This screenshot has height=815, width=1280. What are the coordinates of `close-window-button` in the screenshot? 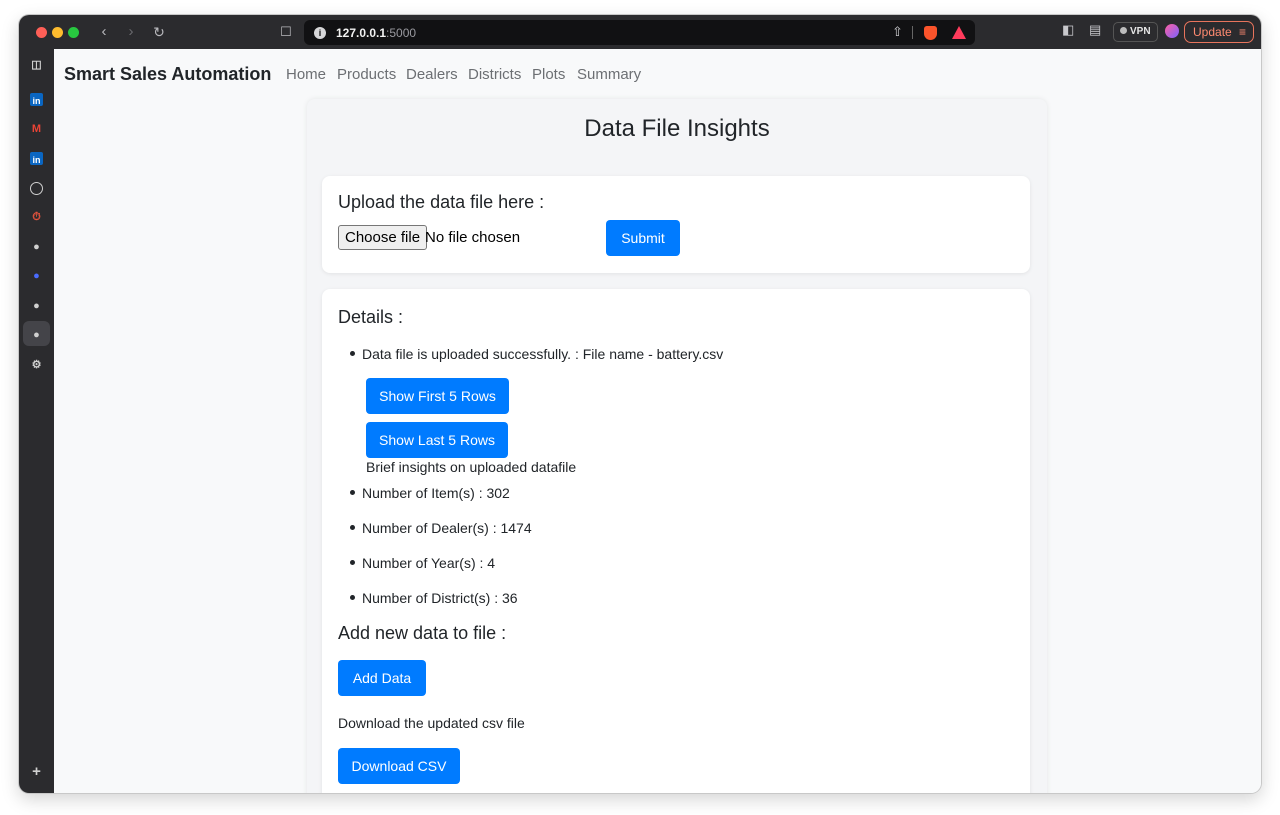 It's located at (41, 32).